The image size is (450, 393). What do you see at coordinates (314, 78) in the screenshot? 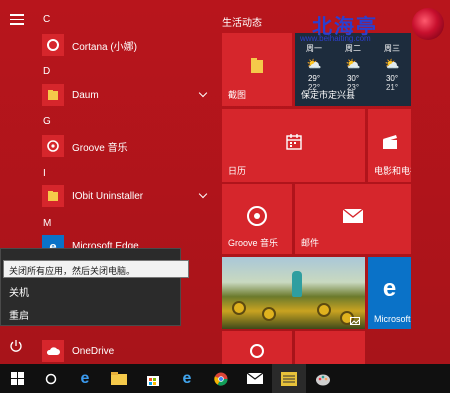
I see `weather-high: 29°` at bounding box center [314, 78].